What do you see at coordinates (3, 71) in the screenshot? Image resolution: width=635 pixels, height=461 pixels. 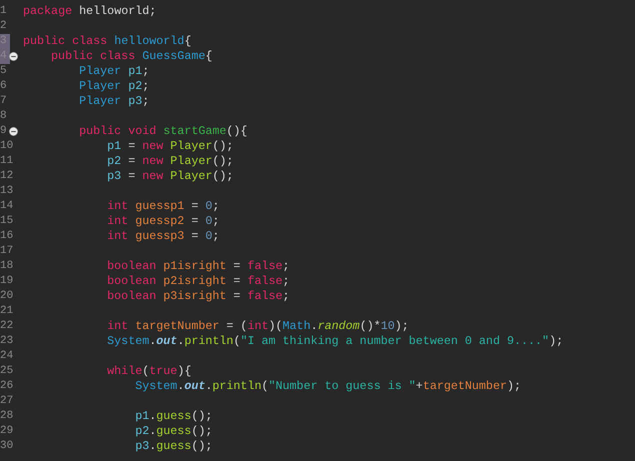 I see `line-number: 5` at bounding box center [3, 71].